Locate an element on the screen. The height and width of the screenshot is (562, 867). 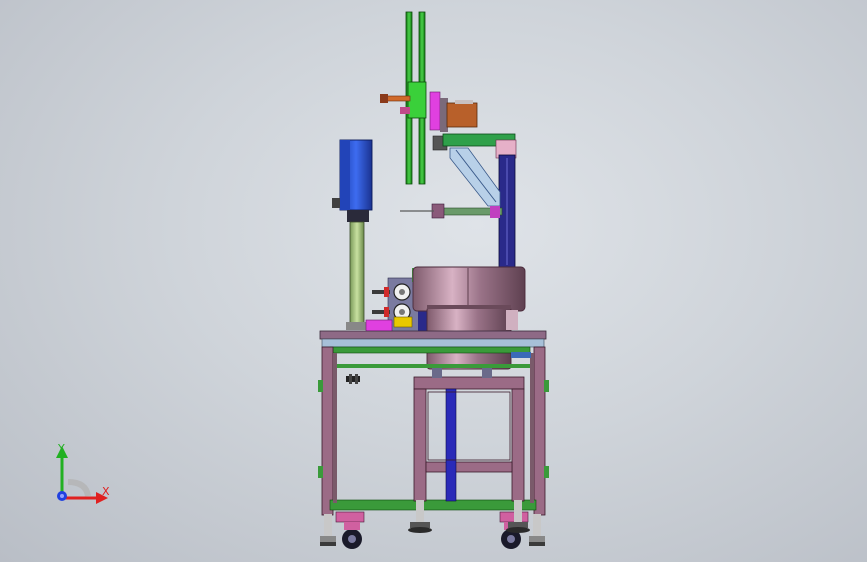
bowl-stand is located at coordinates (472, 427).